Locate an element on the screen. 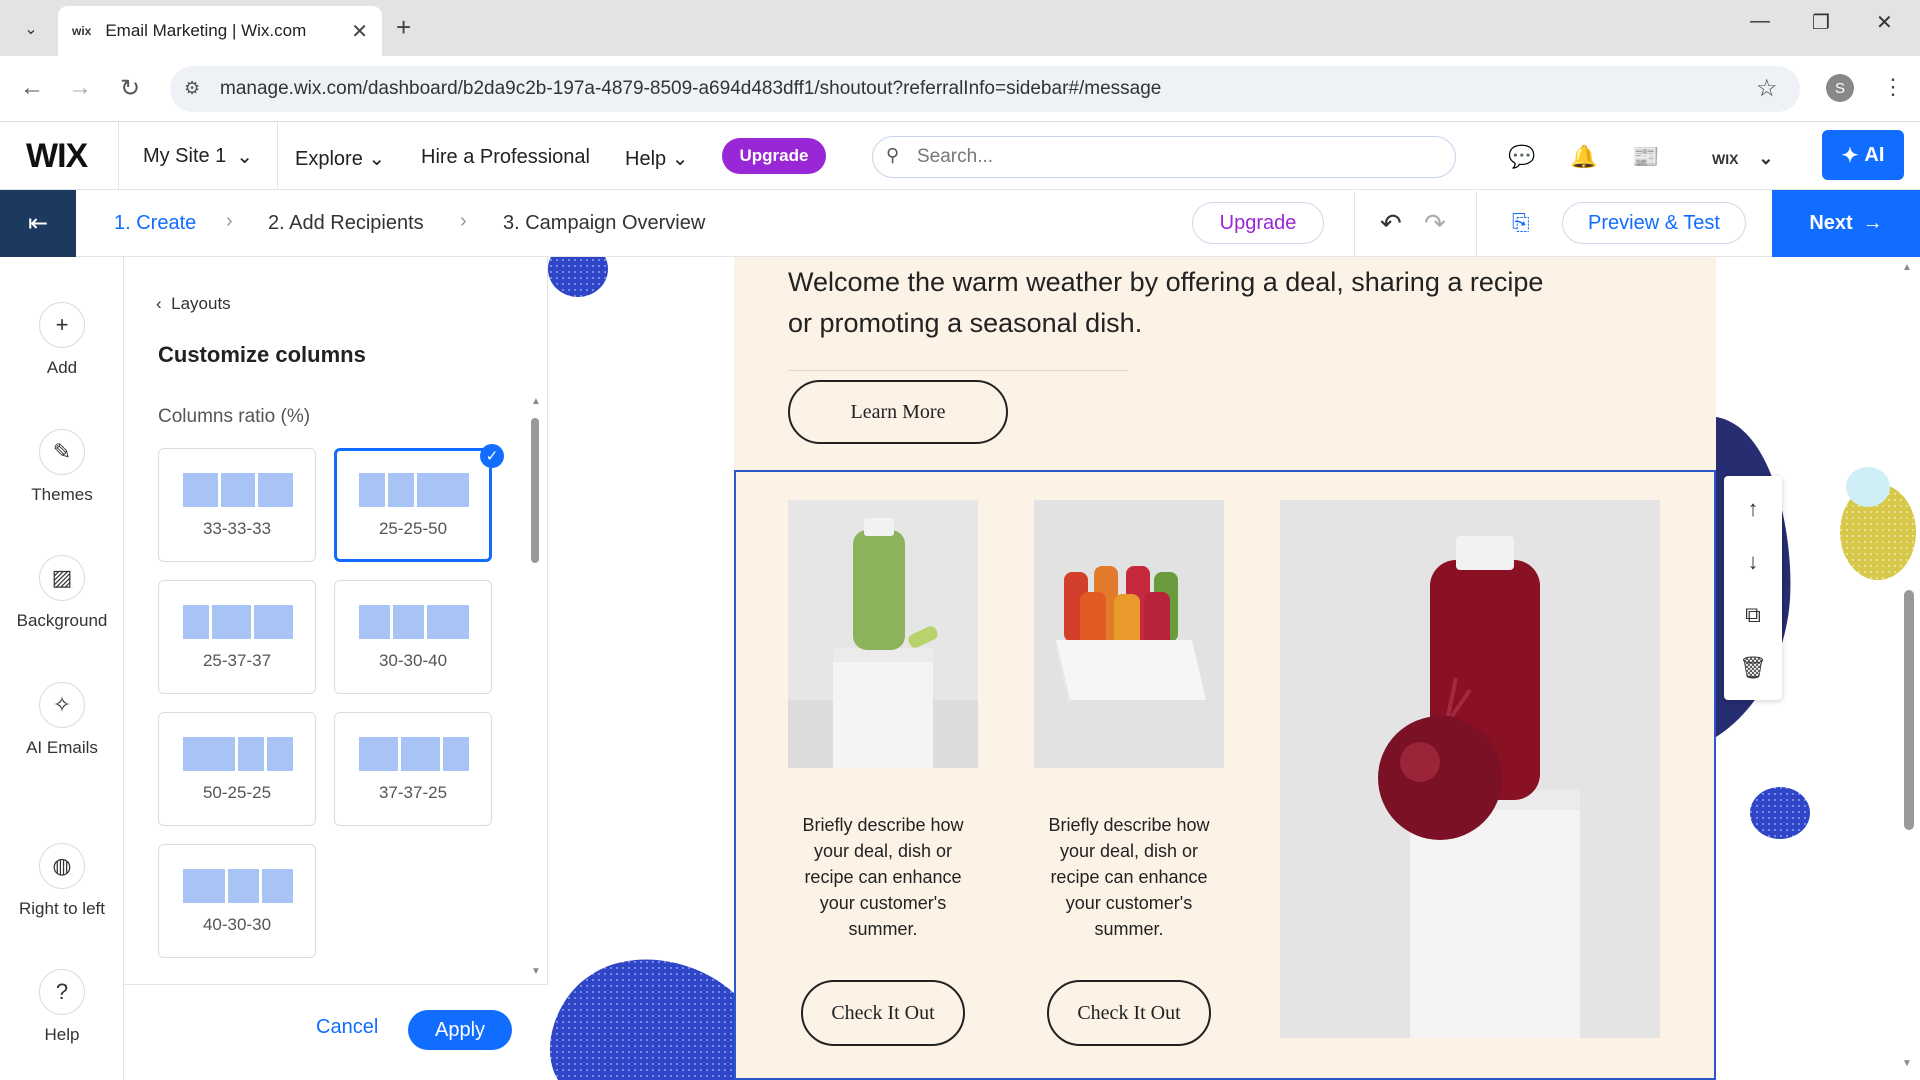  preview-test-button: Preview & Test is located at coordinates (1654, 223).